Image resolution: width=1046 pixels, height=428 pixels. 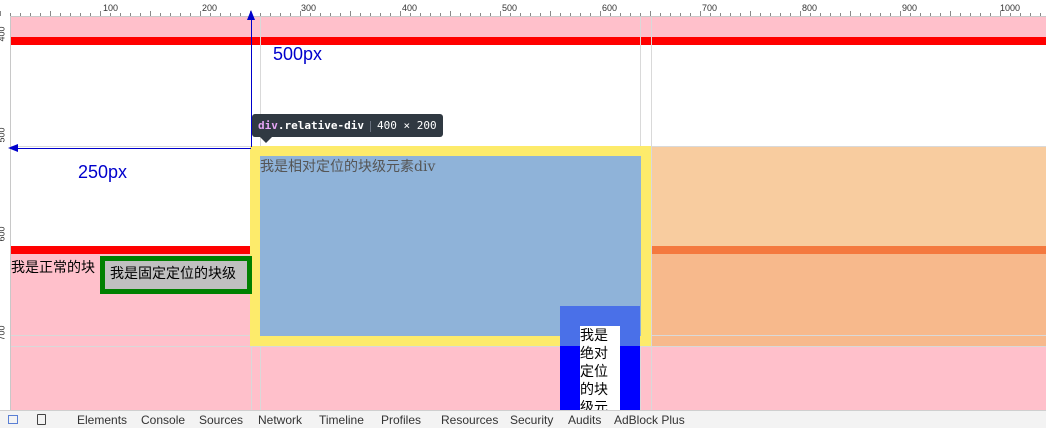 What do you see at coordinates (251, 15) in the screenshot?
I see `arrow-up-icon` at bounding box center [251, 15].